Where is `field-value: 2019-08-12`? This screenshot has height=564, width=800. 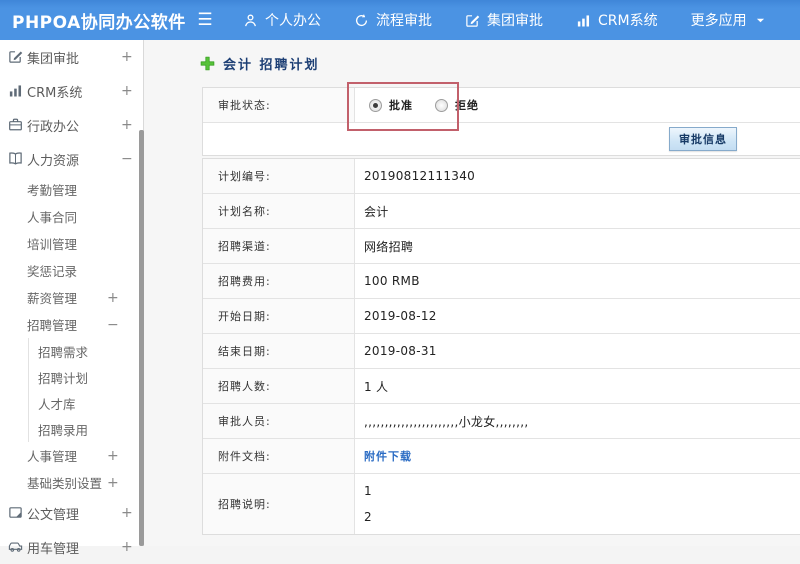 field-value: 2019-08-12 is located at coordinates (400, 316).